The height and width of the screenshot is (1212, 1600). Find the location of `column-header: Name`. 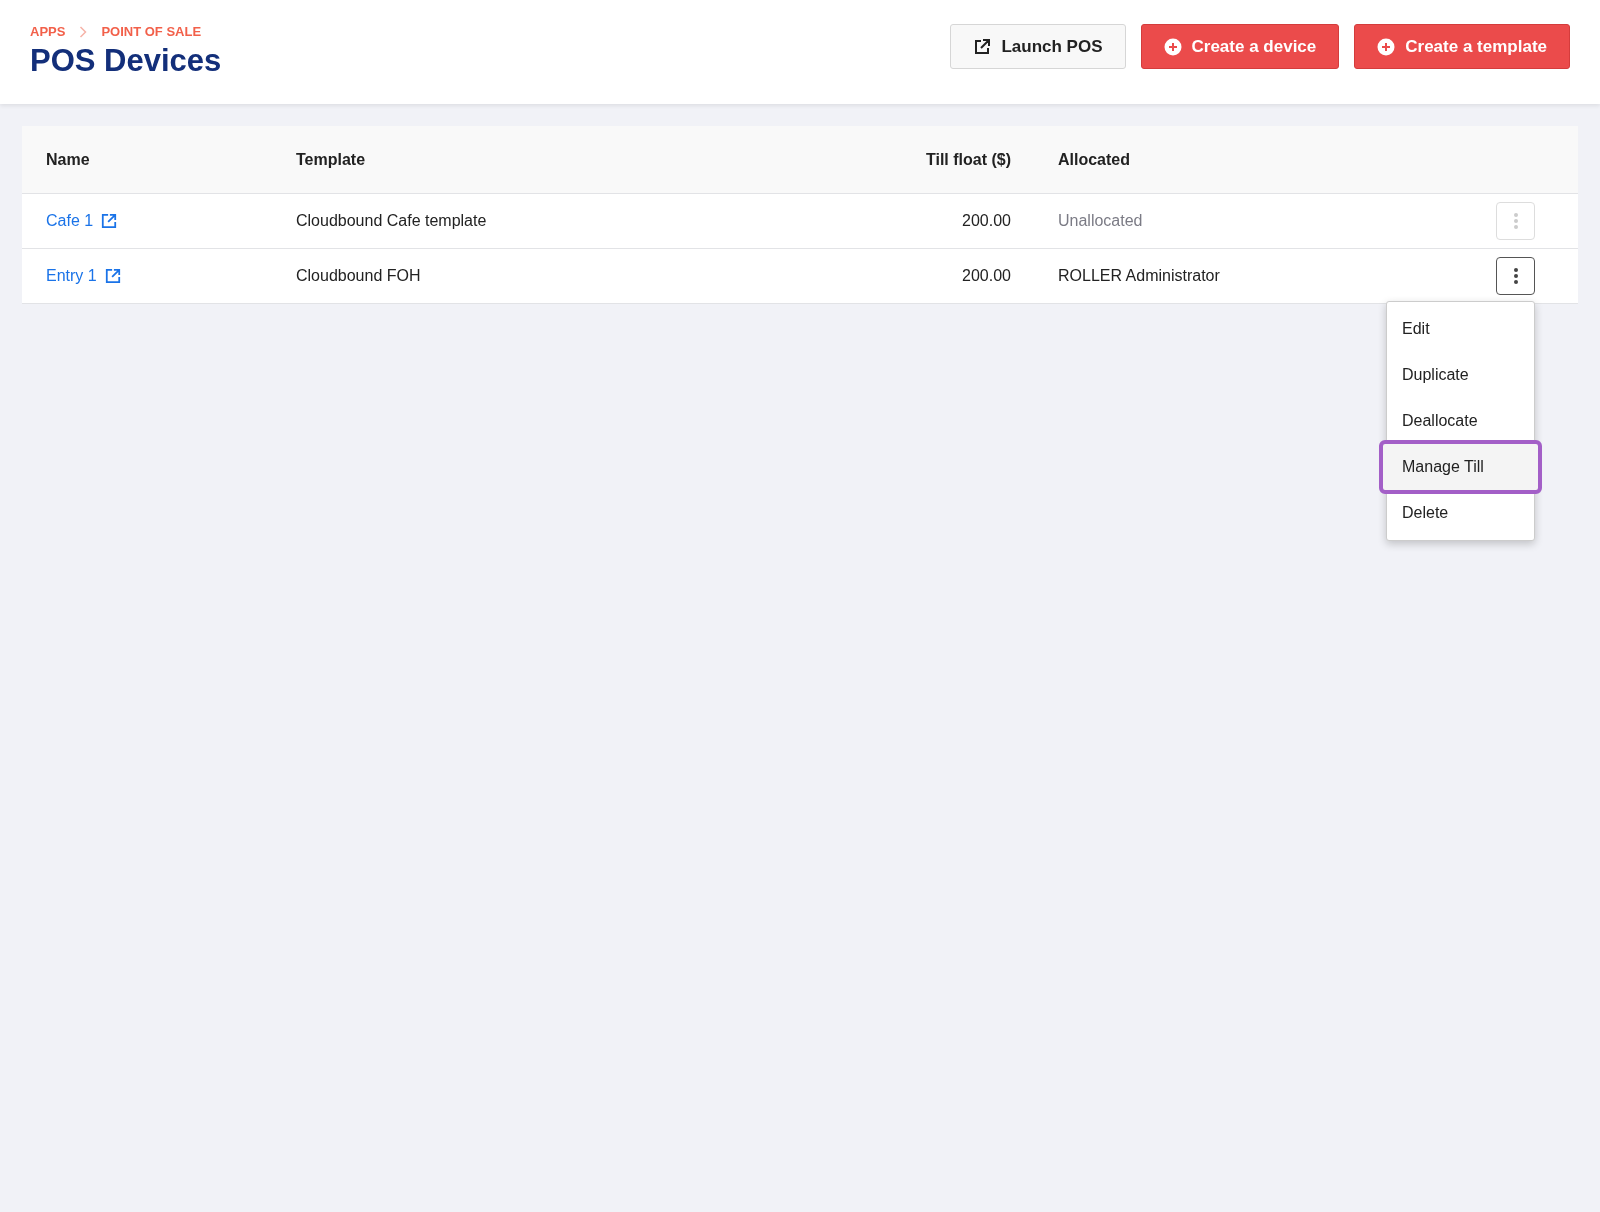

column-header: Name is located at coordinates (68, 159).